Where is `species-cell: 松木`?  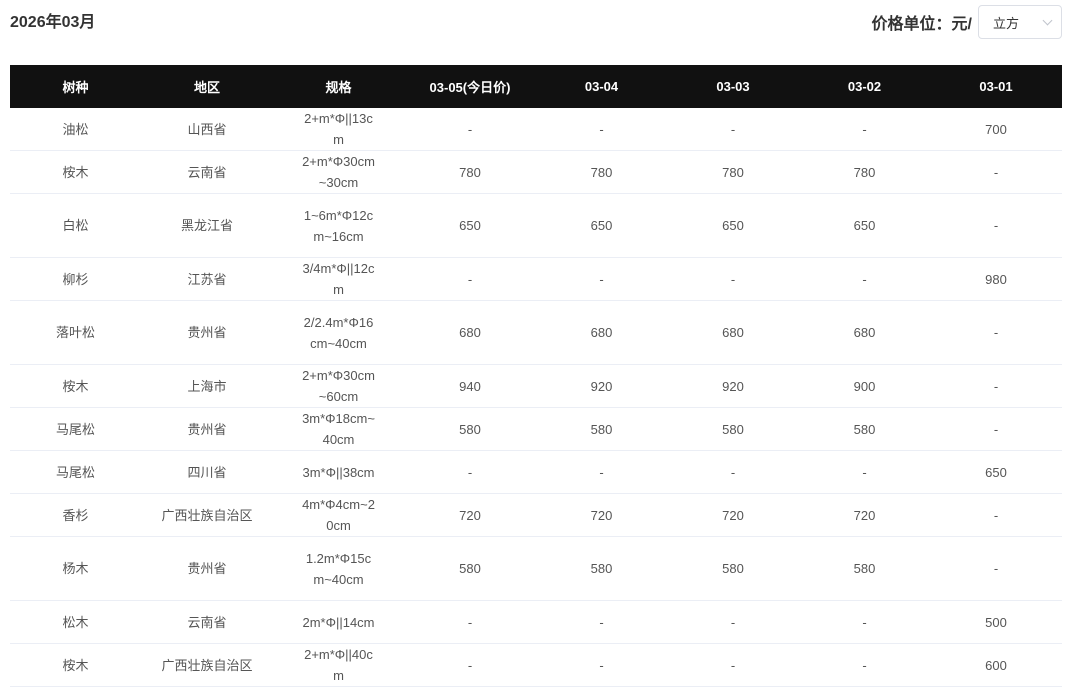 species-cell: 松木 is located at coordinates (75, 622).